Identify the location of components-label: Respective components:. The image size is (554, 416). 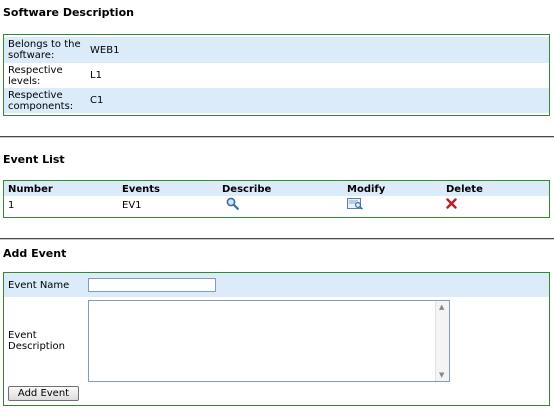
(41, 100).